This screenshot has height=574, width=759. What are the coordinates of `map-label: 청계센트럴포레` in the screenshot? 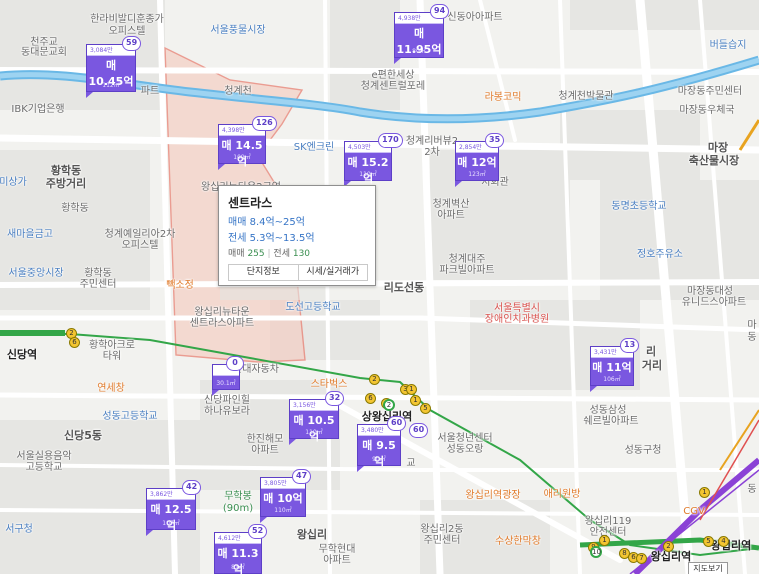 It's located at (393, 86).